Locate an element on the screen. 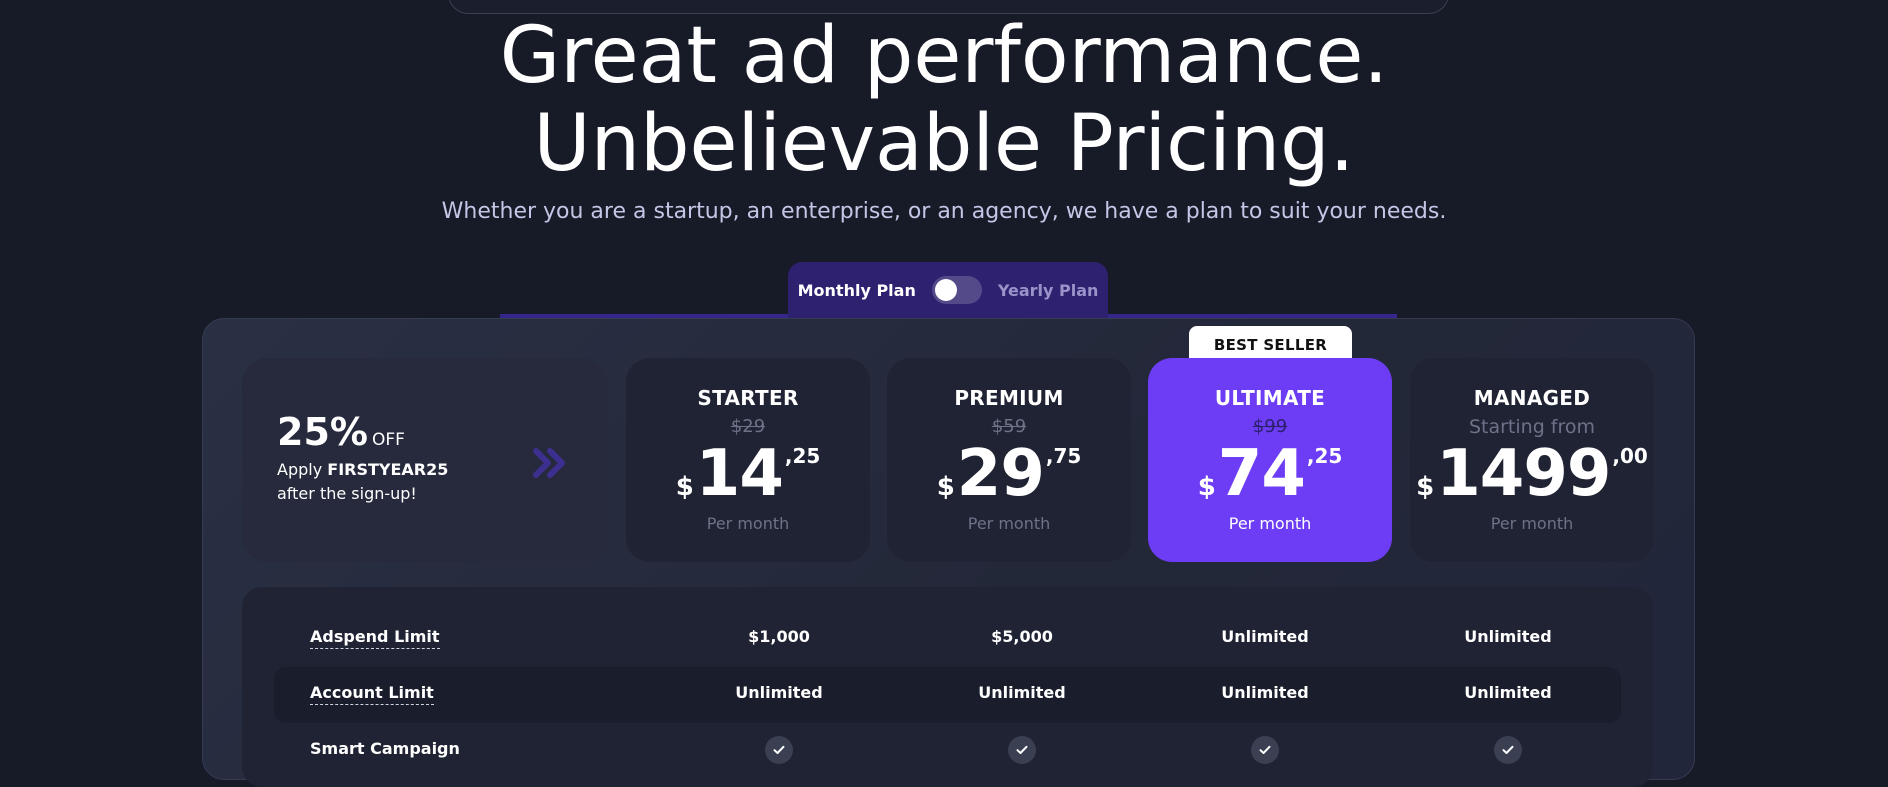 Image resolution: width=1888 pixels, height=787 pixels. switch-knob is located at coordinates (945, 290).